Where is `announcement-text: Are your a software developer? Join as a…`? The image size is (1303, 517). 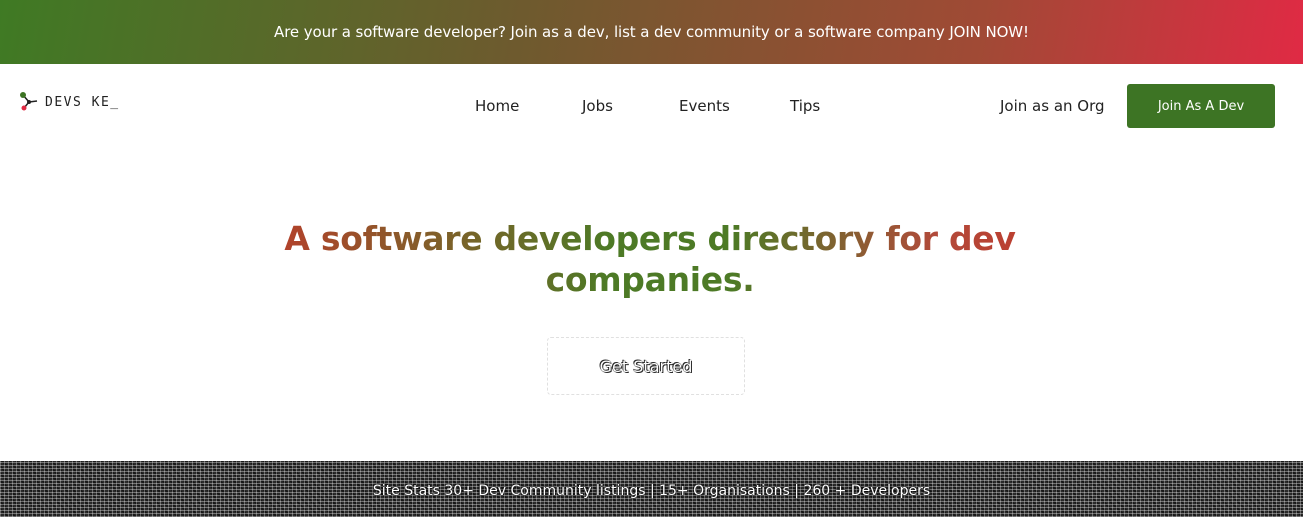
announcement-text: Are your a software developer? Join as a… is located at coordinates (651, 32).